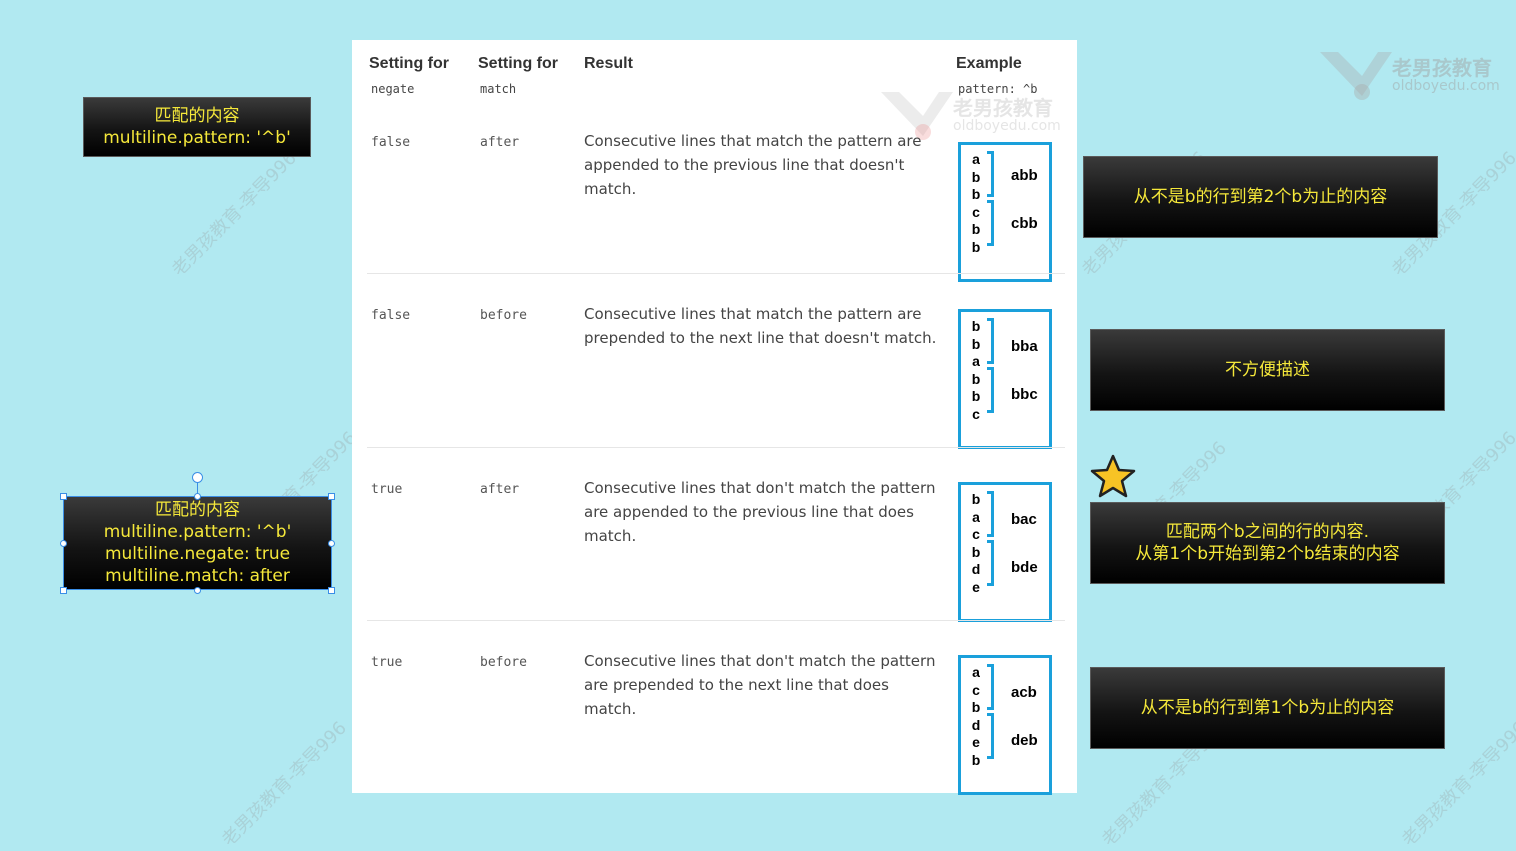 The image size is (1516, 851). I want to click on header-negate-title: Setting for, so click(409, 63).